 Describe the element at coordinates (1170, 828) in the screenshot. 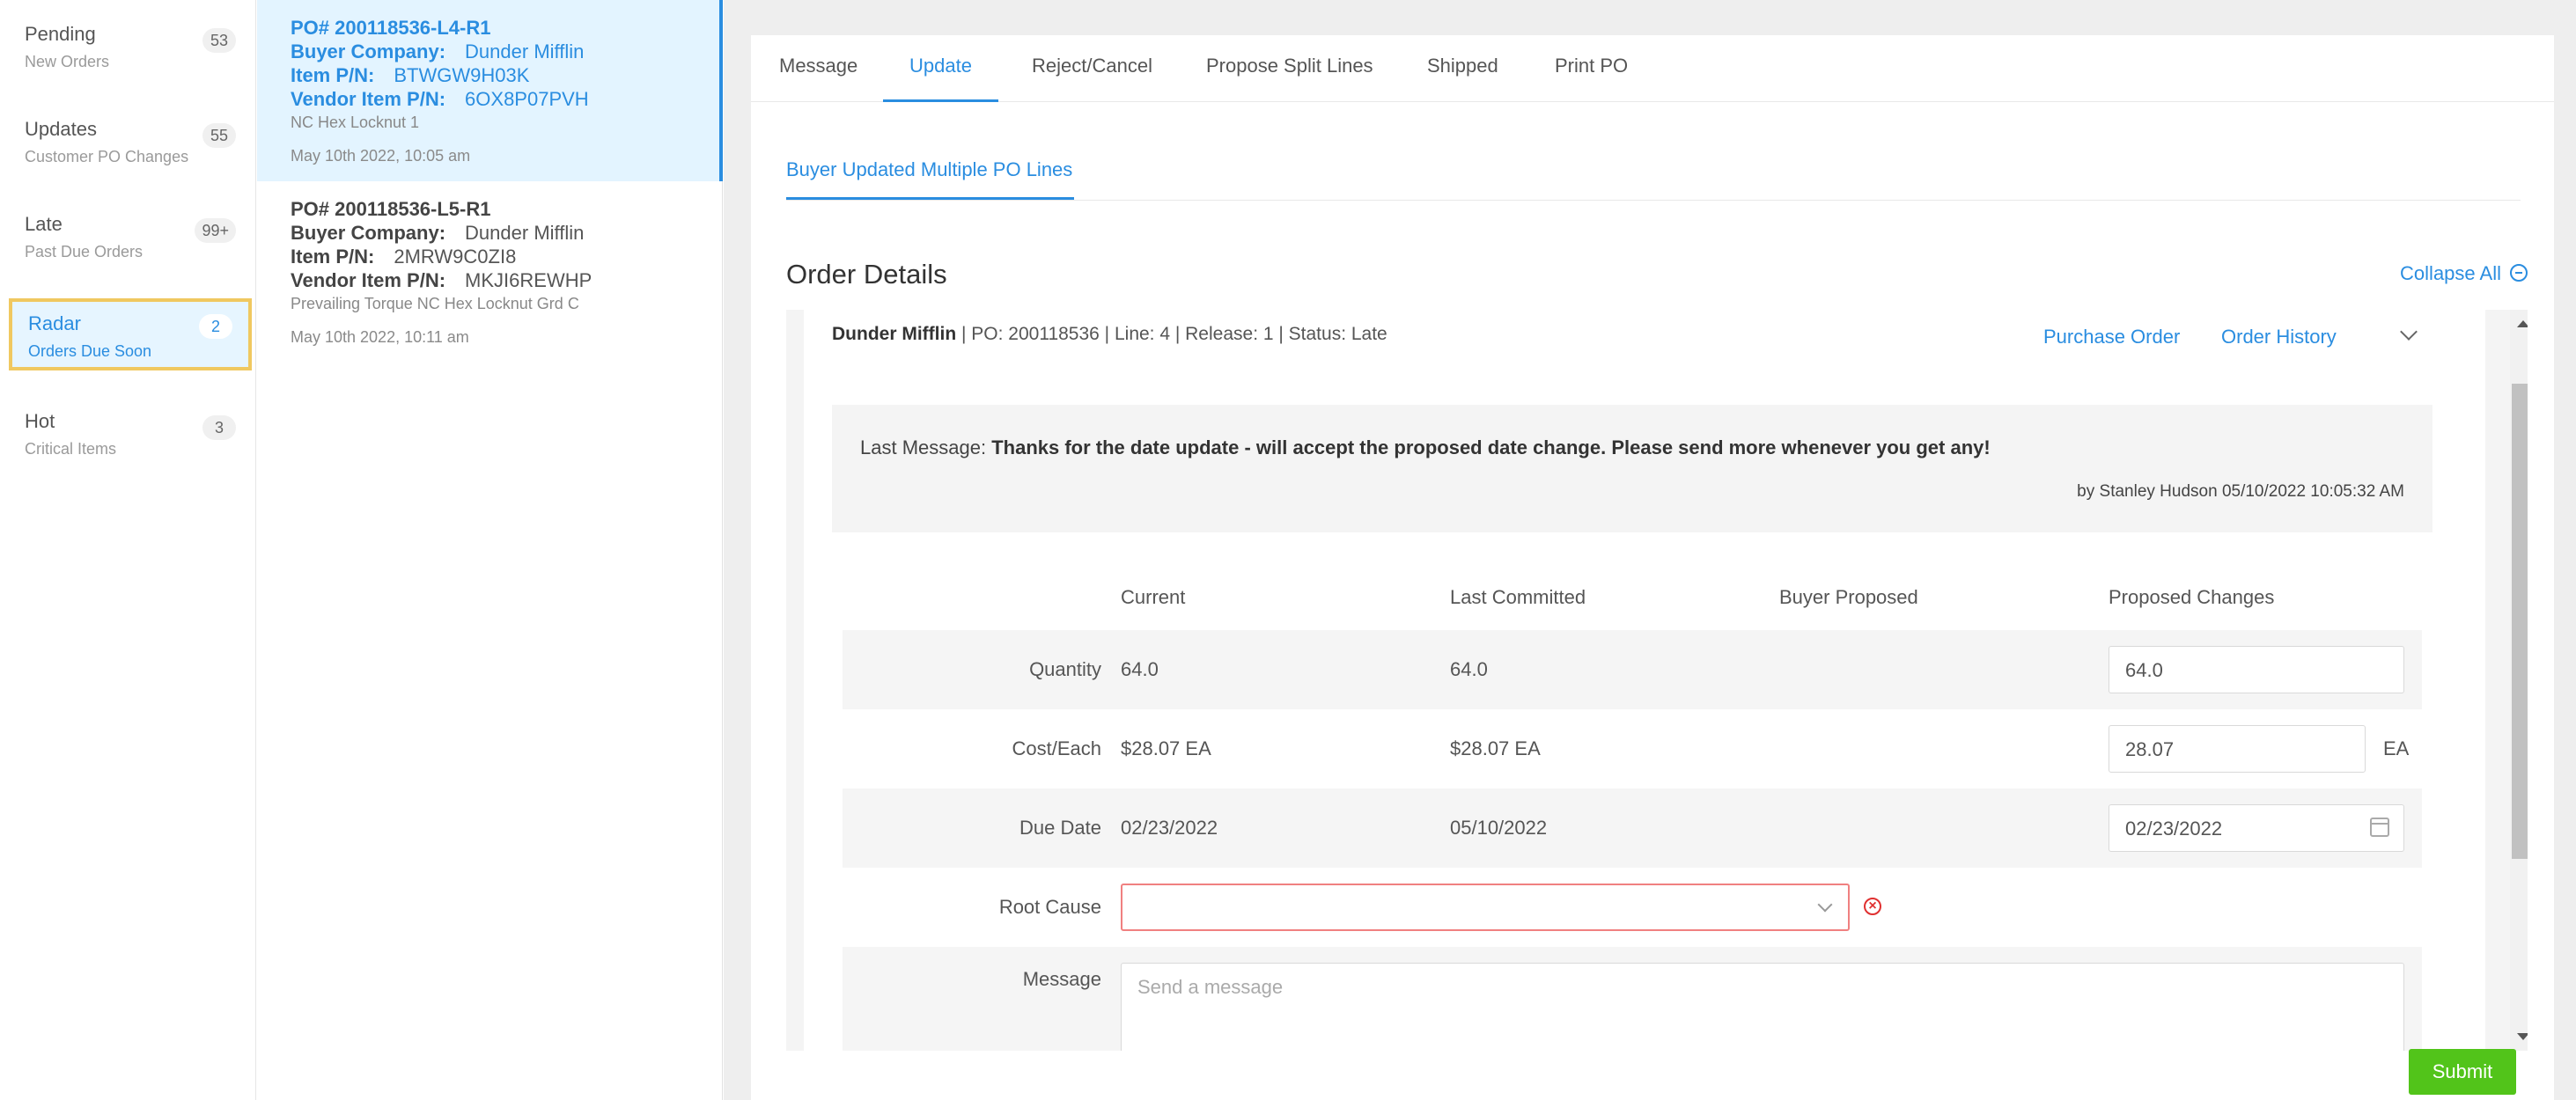

I see `due-date-current: 02/23/2022` at that location.